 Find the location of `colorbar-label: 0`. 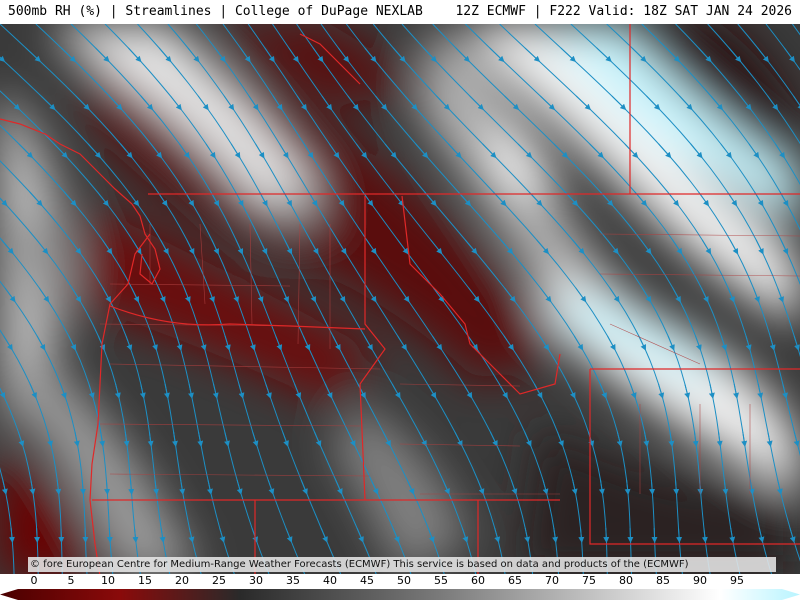

colorbar-label: 0 is located at coordinates (34, 580).